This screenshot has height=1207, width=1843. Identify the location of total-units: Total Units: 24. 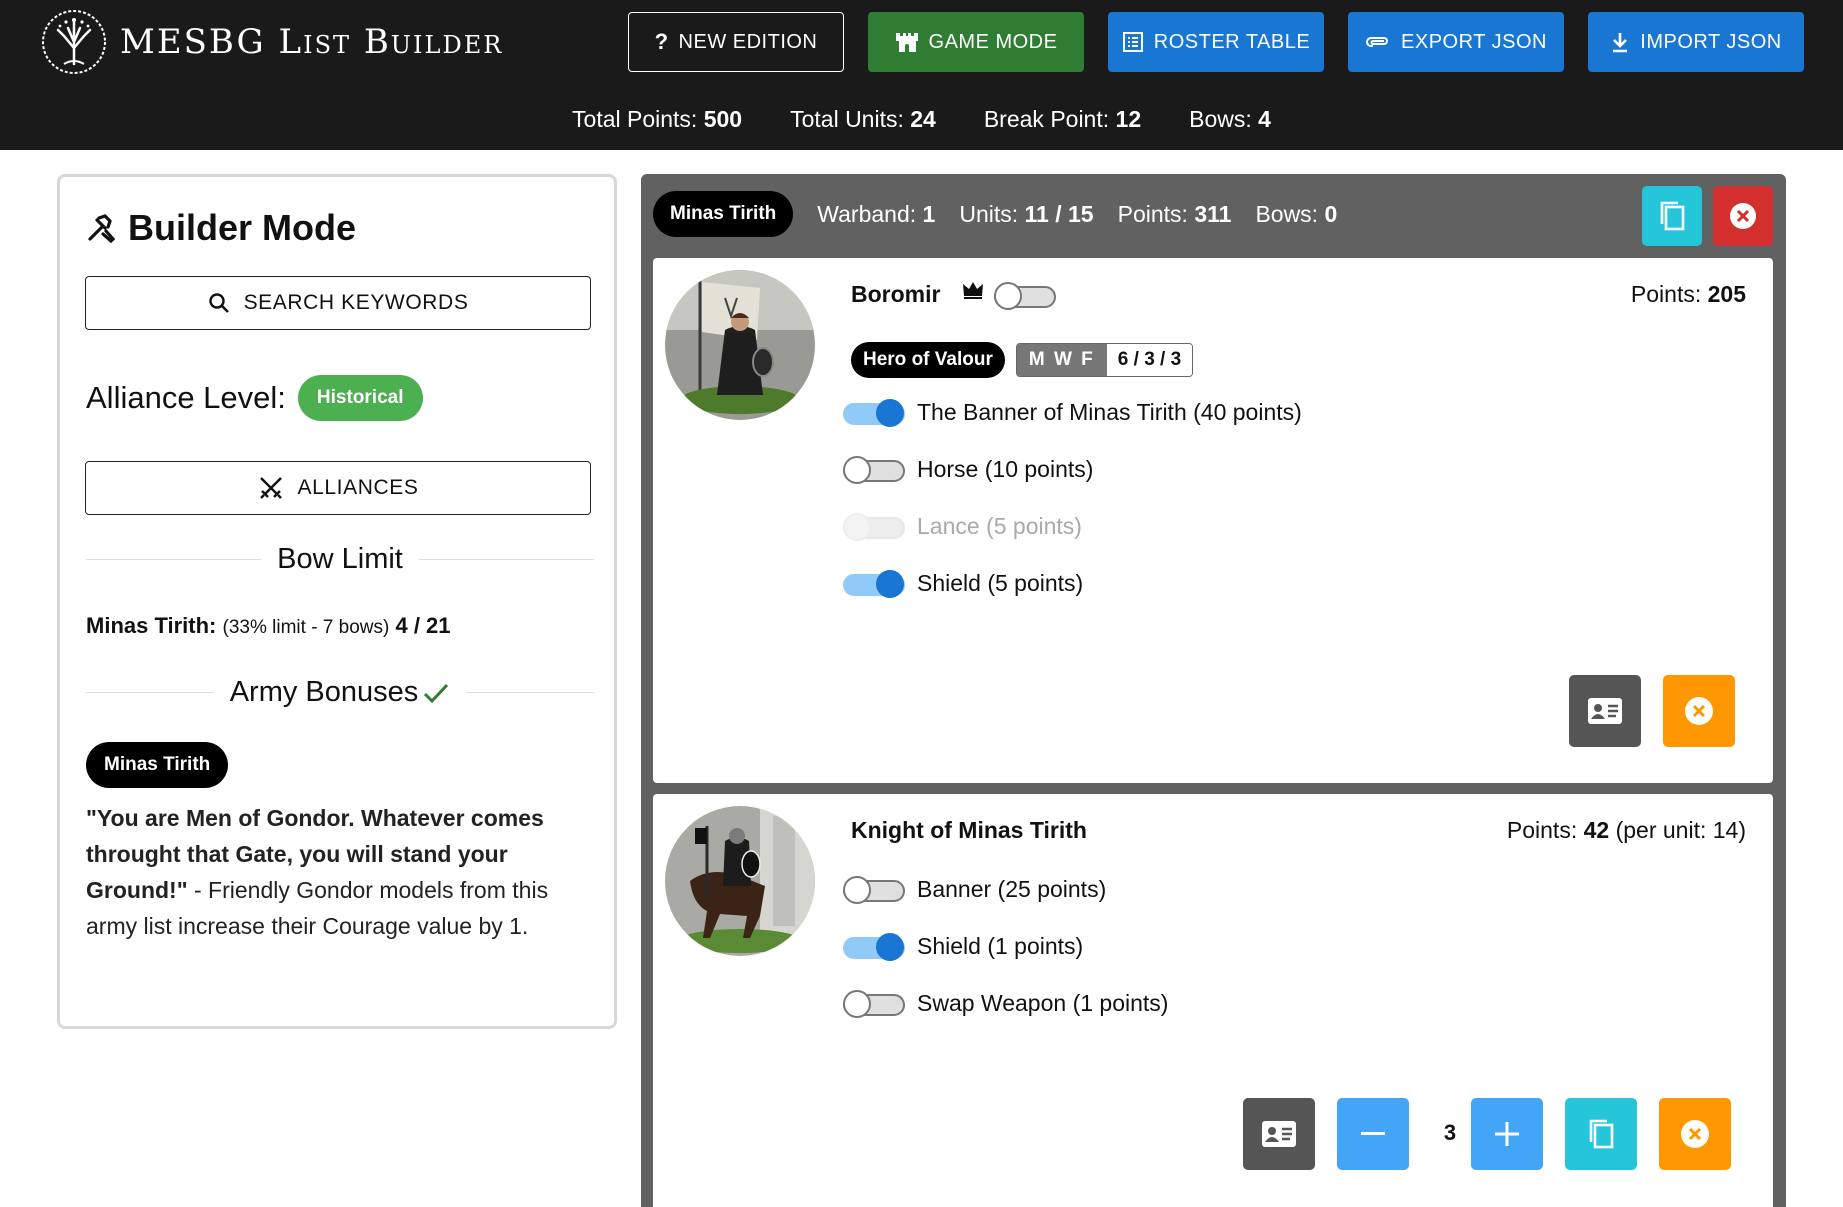
(863, 119).